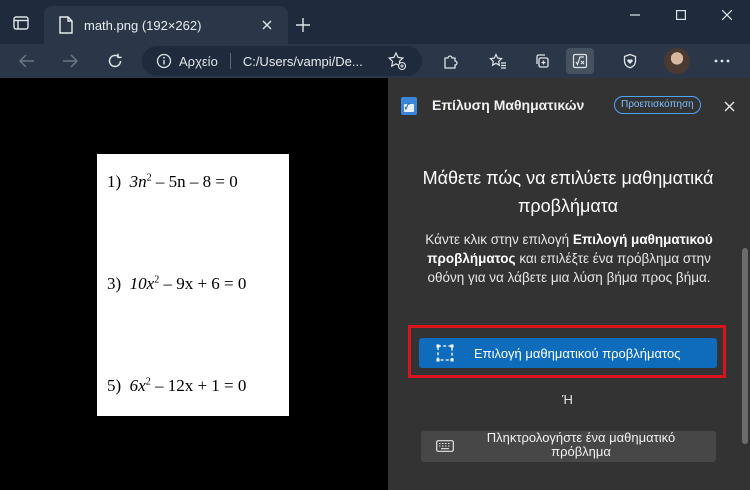  I want to click on tab-close-button, so click(267, 25).